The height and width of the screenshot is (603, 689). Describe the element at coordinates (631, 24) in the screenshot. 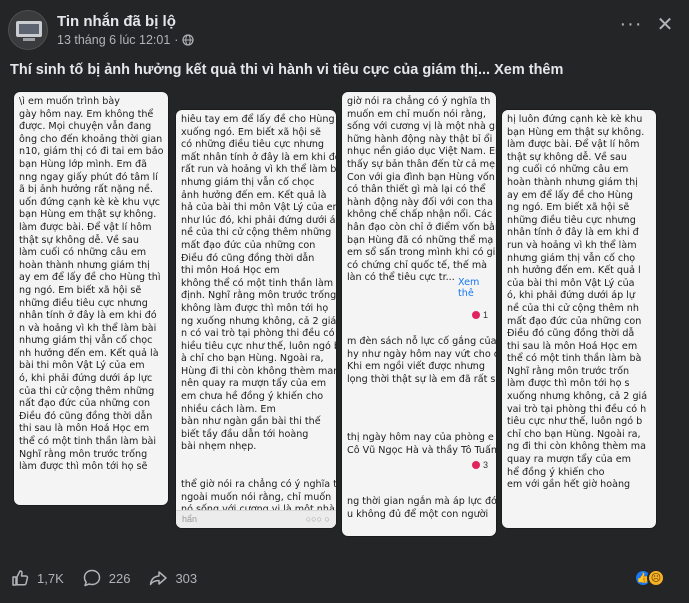

I see `more-options-icon: ···` at that location.